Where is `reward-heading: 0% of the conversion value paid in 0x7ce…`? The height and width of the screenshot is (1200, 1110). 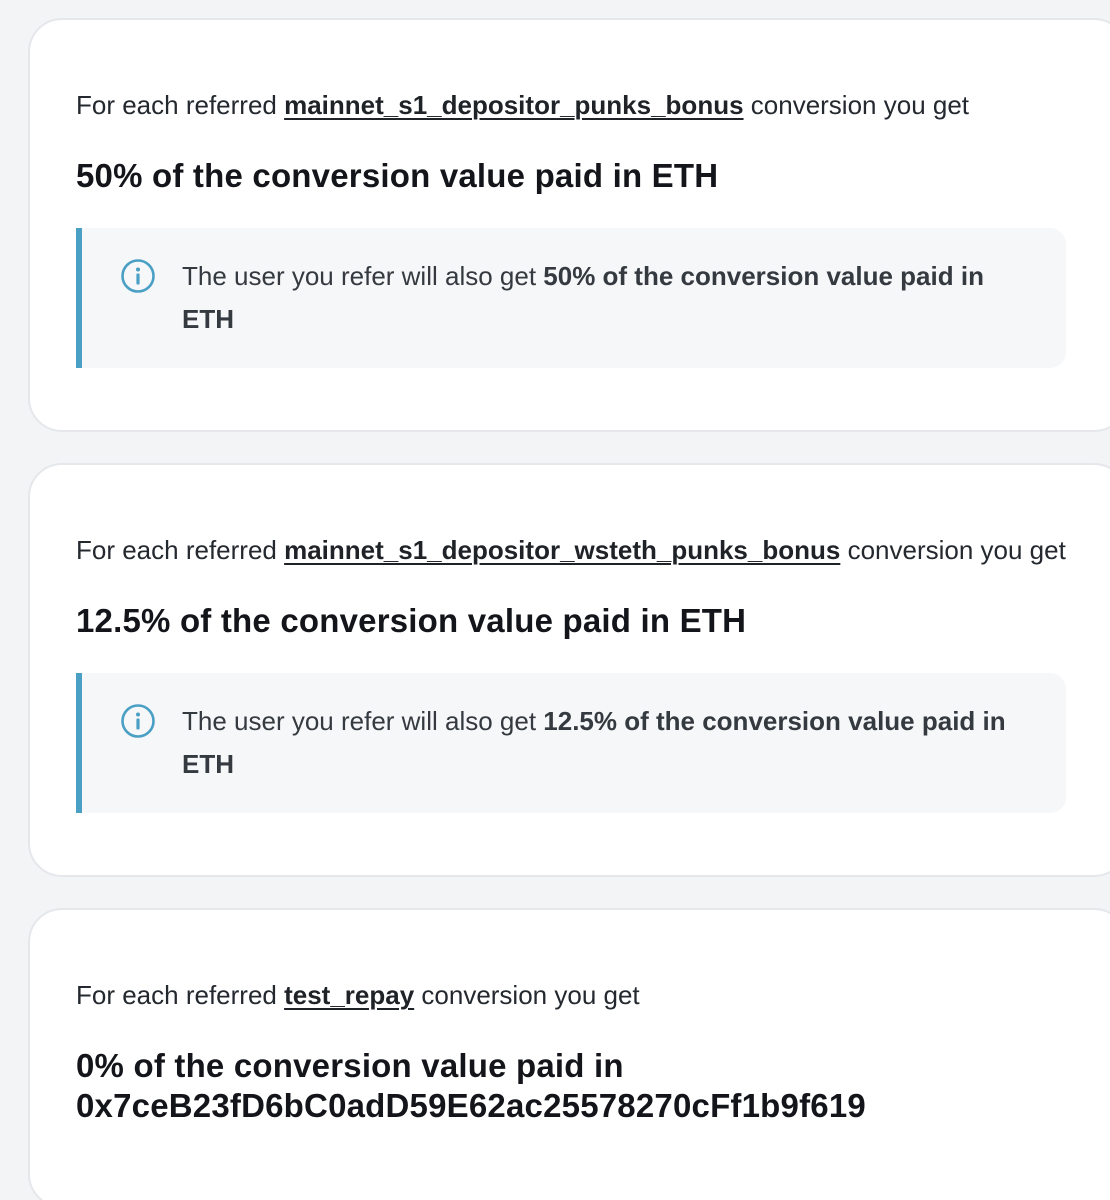 reward-heading: 0% of the conversion value paid in 0x7ce… is located at coordinates (576, 1086).